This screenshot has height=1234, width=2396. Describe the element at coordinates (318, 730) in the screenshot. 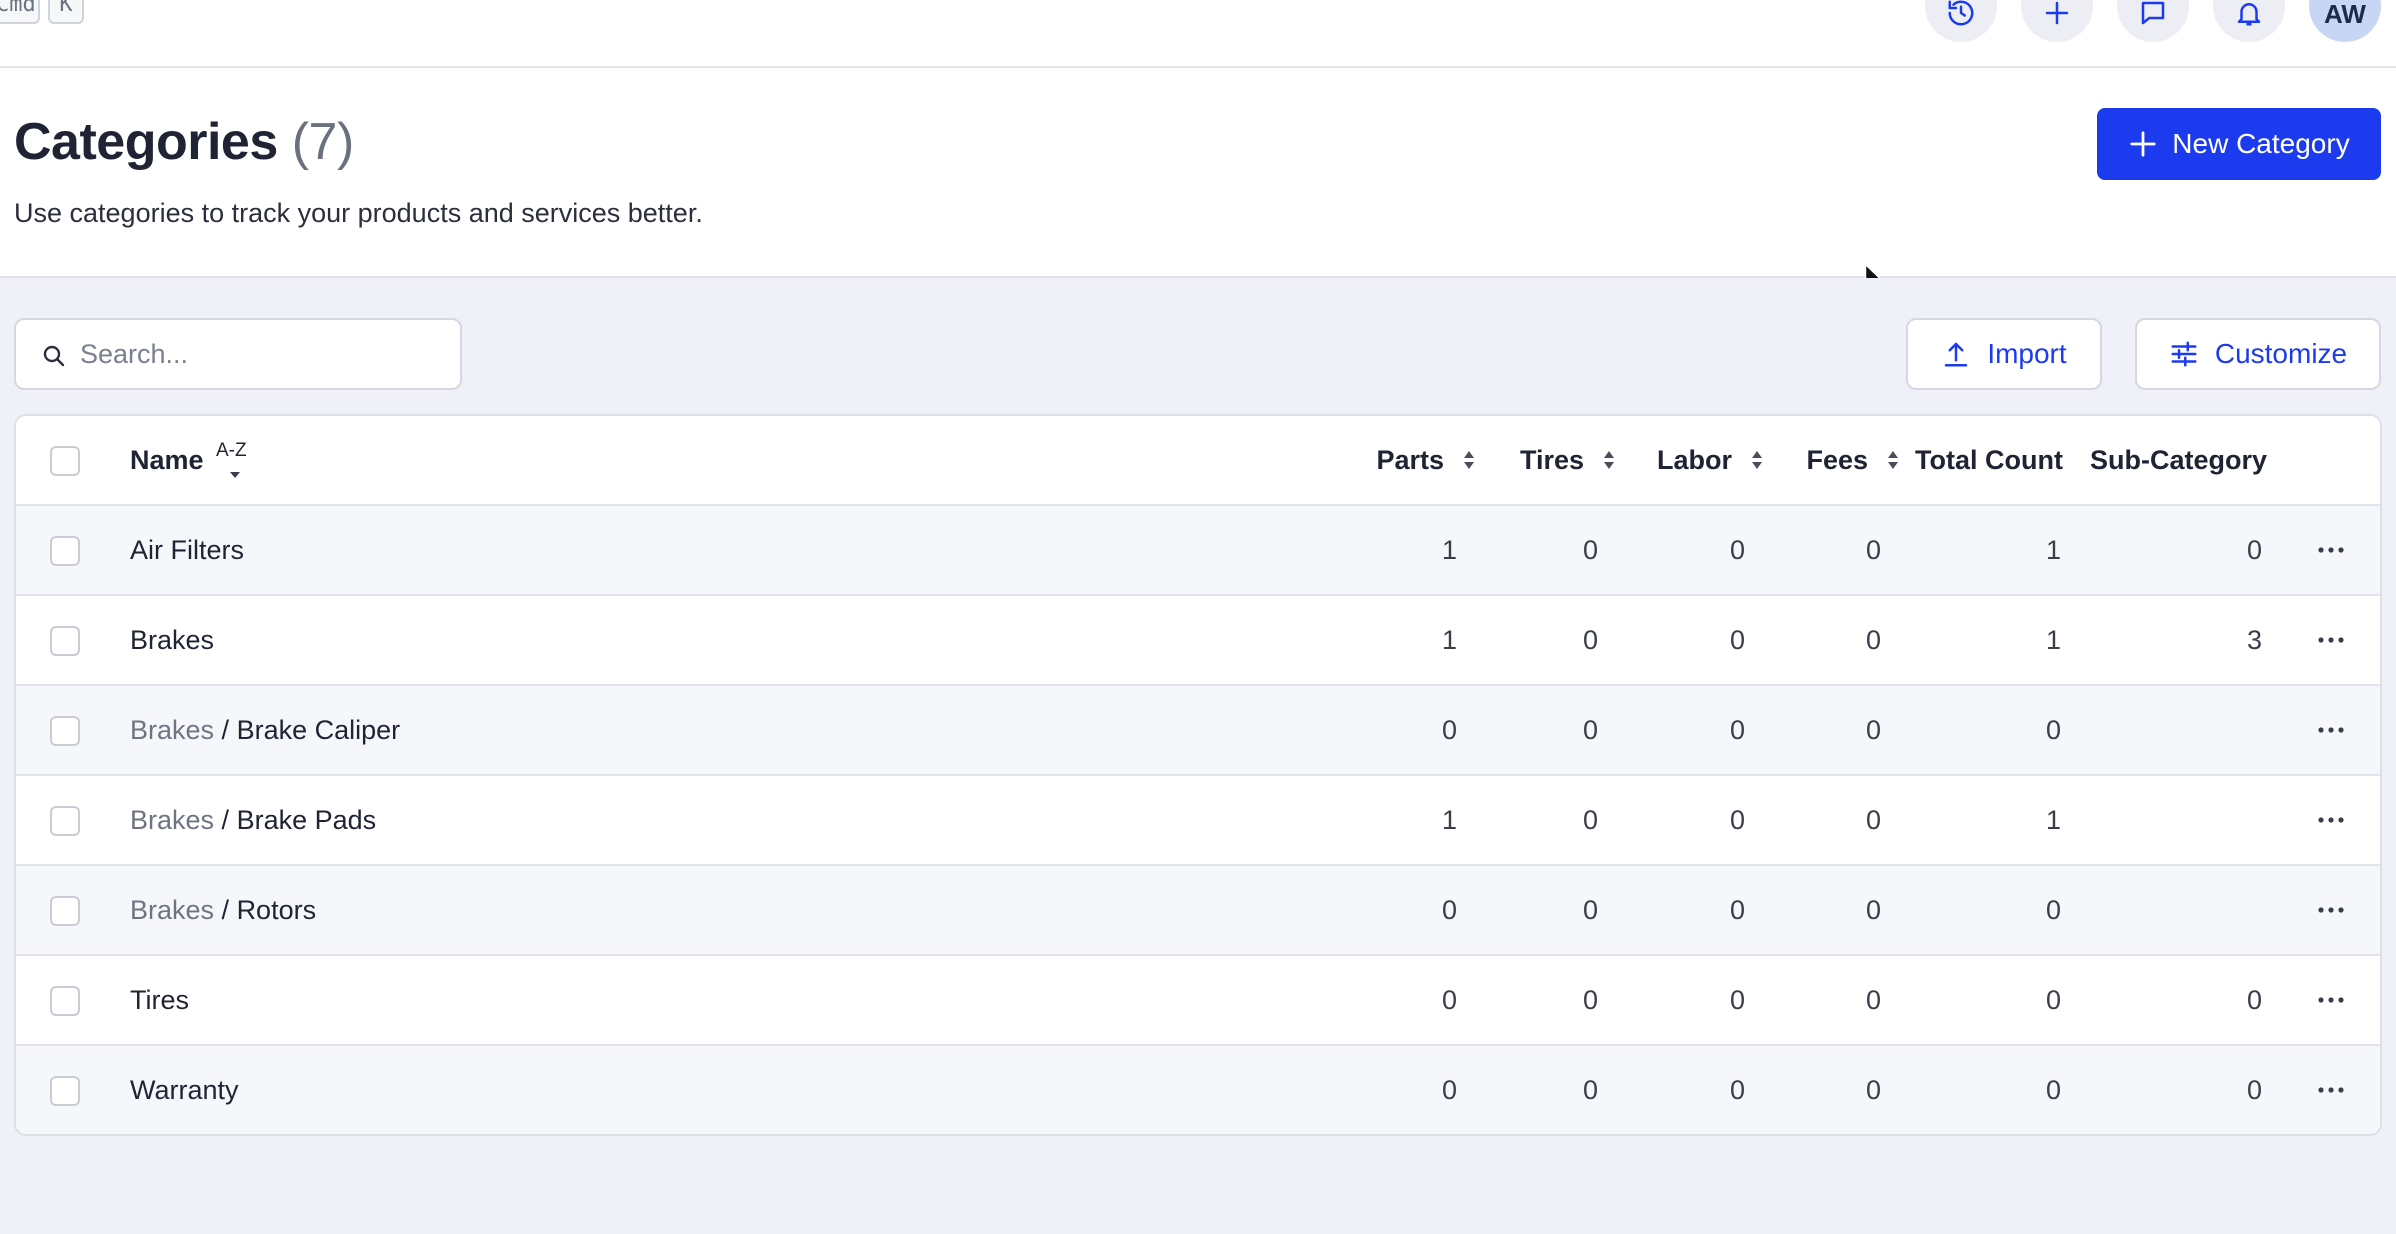

I see `category-label: Brake Caliper` at that location.